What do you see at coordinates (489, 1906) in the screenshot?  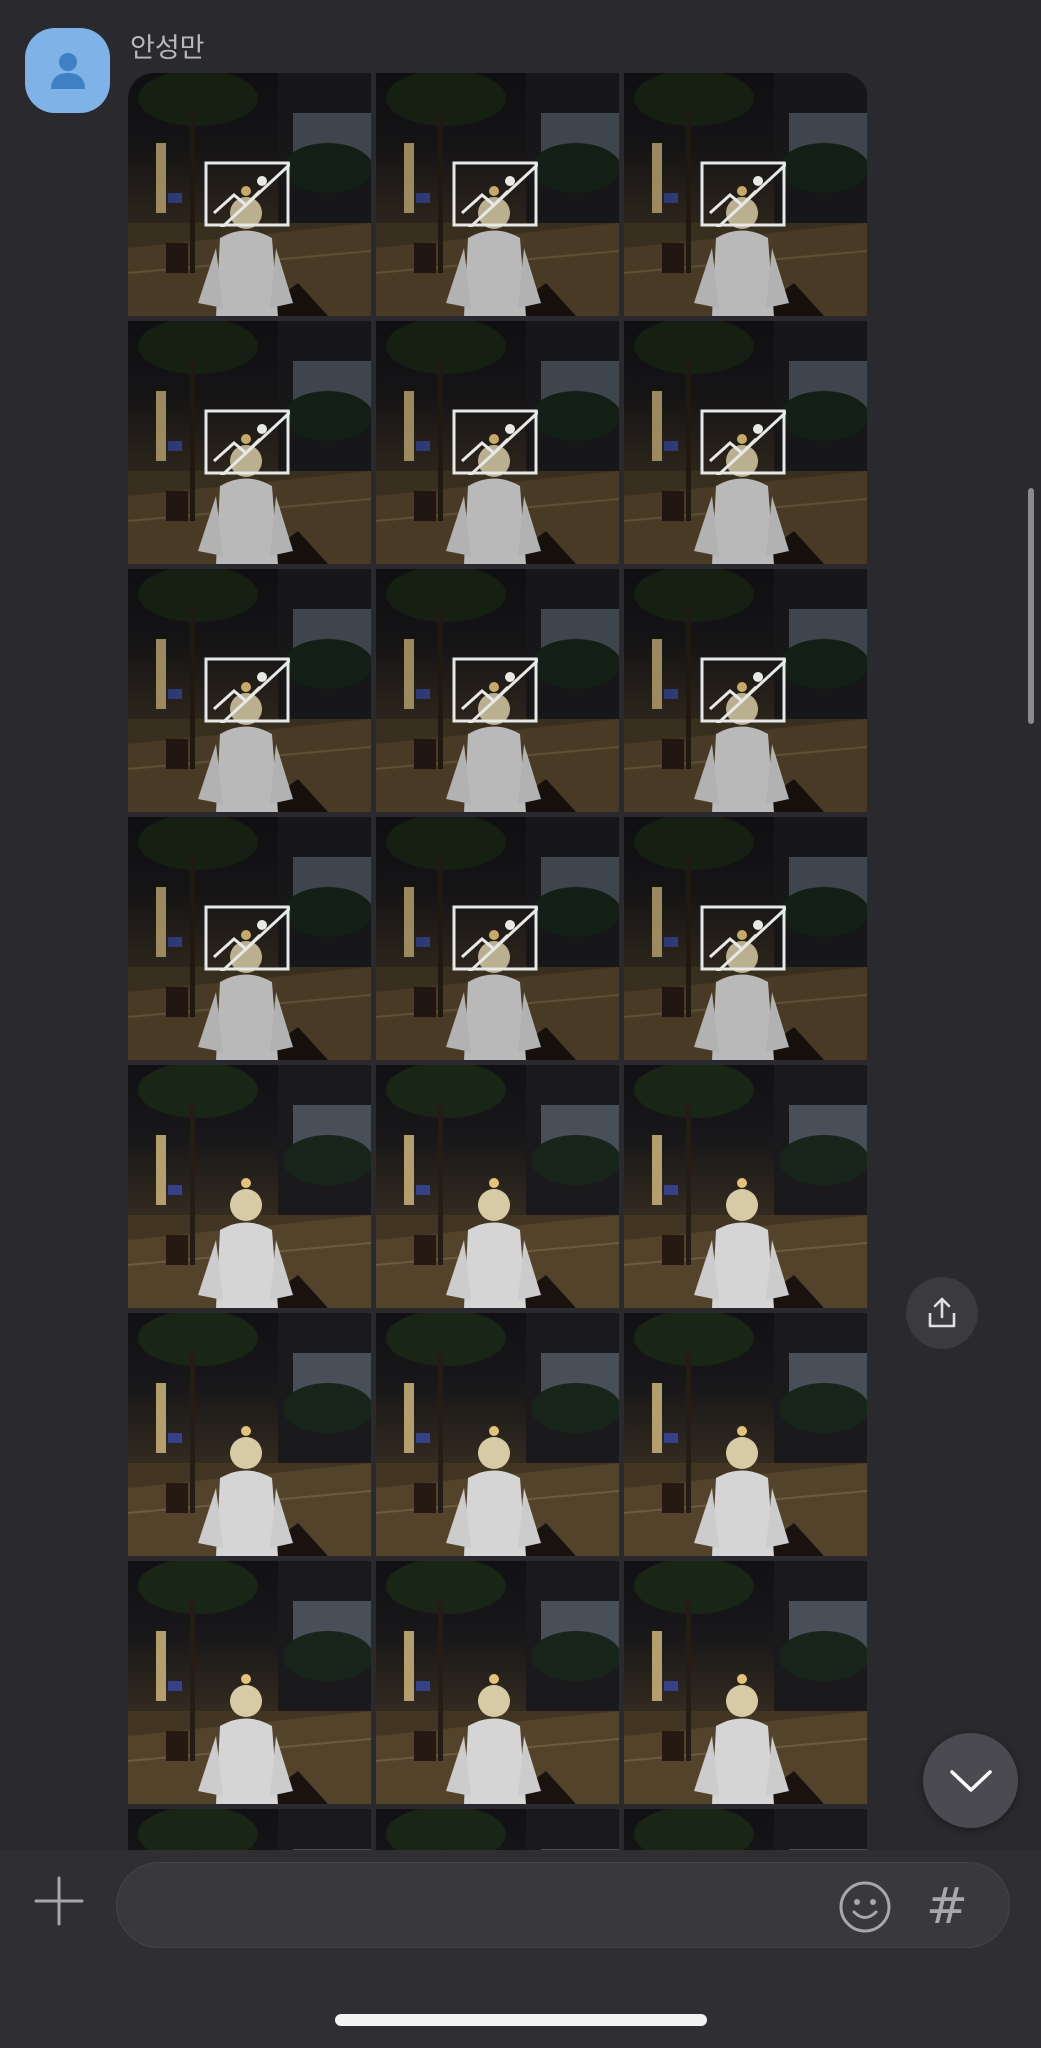 I see `message-input` at bounding box center [489, 1906].